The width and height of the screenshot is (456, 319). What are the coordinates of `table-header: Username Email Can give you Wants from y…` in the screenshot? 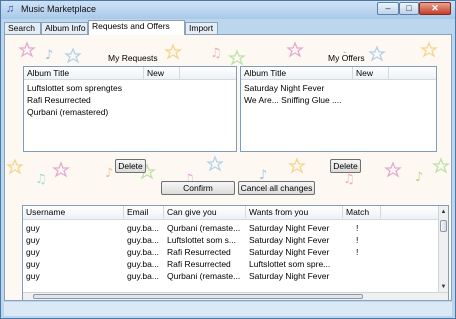 It's located at (235, 213).